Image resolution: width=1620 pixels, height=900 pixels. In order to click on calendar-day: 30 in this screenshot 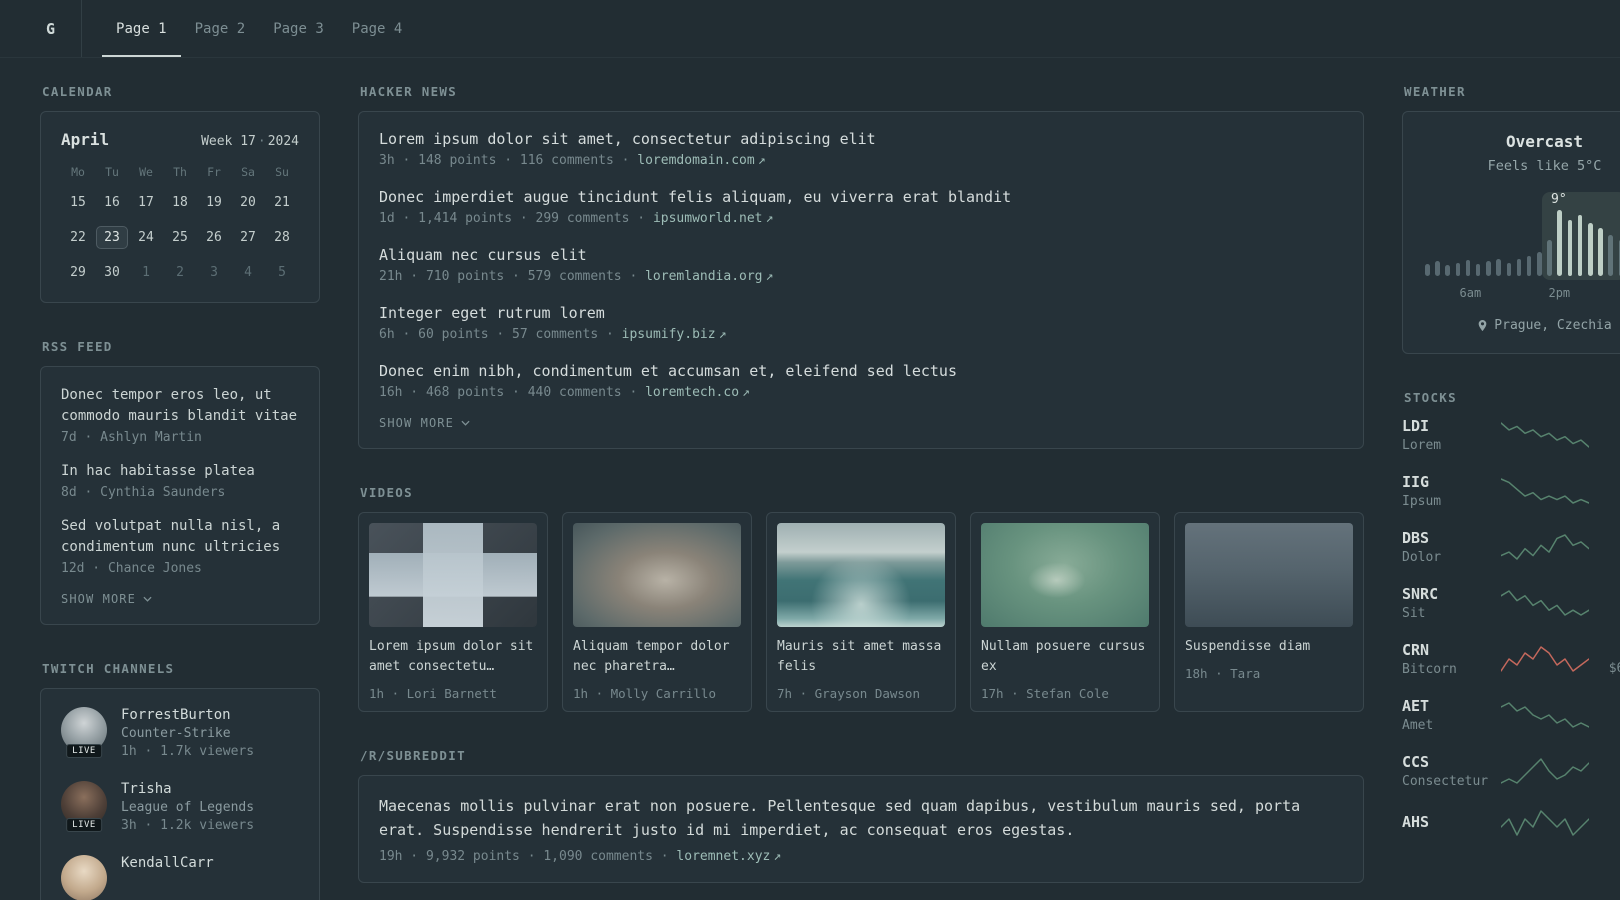, I will do `click(112, 272)`.